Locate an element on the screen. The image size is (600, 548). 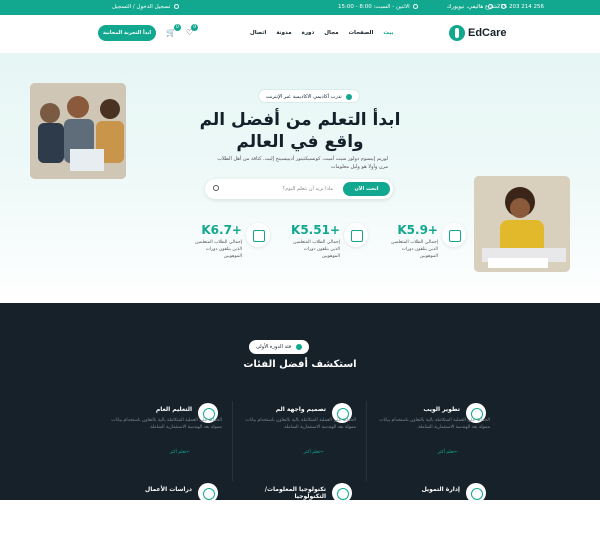
tech-icon is located at coordinates (342, 493).